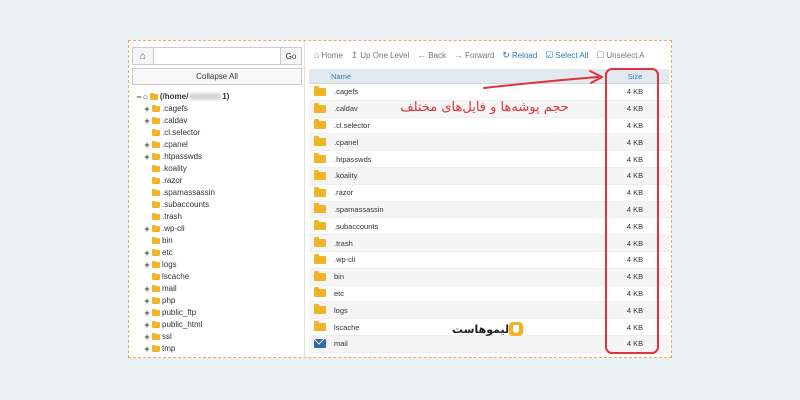 The image size is (800, 400). Describe the element at coordinates (169, 288) in the screenshot. I see `tree-item-label: mail` at that location.